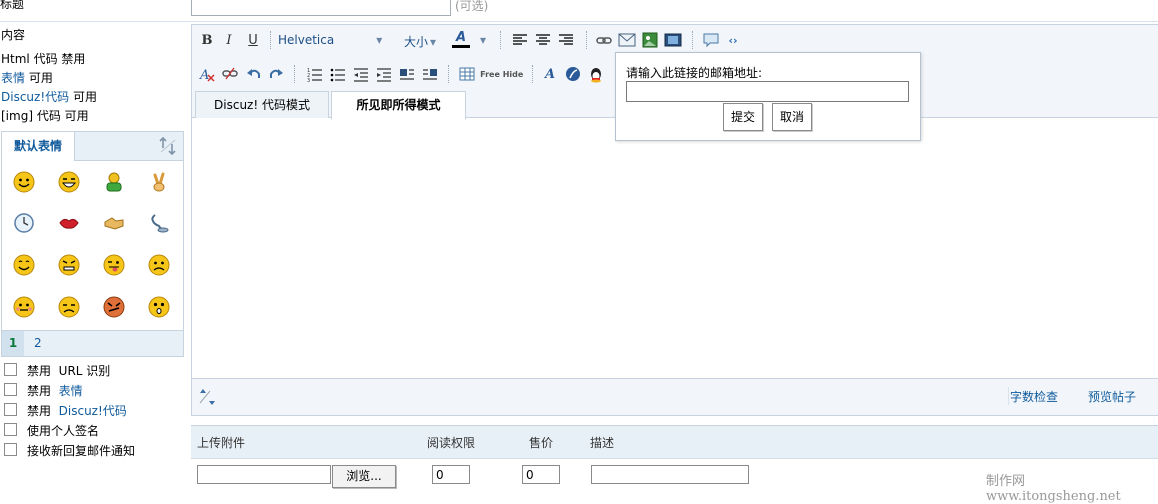 This screenshot has width=1158, height=504. What do you see at coordinates (49, 116) in the screenshot?
I see `status-img: [img] 代码 可用` at bounding box center [49, 116].